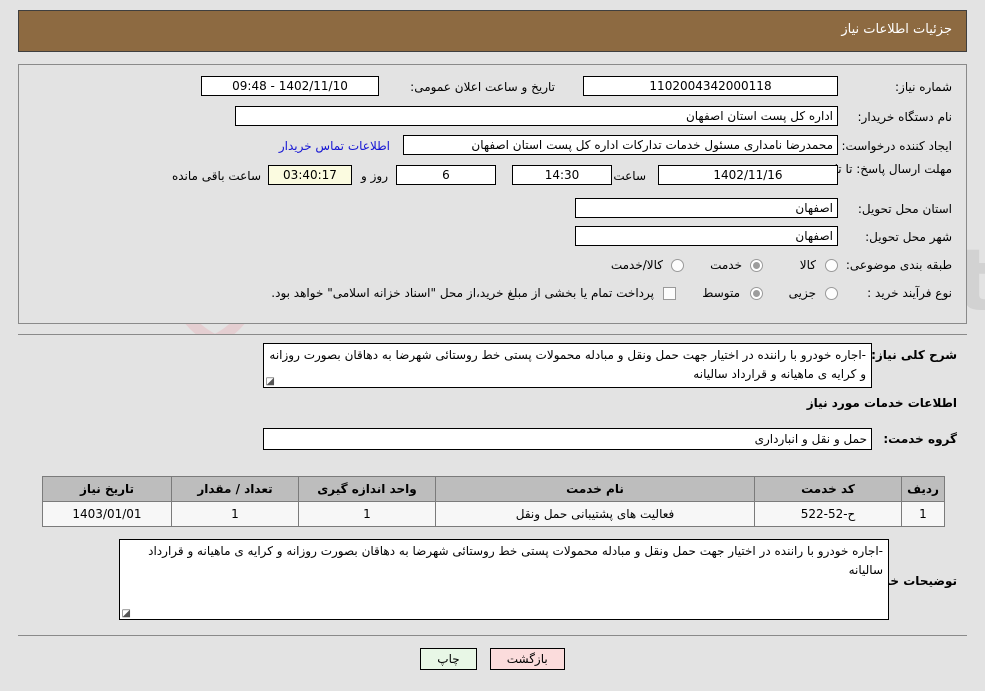 This screenshot has height=691, width=985. Describe the element at coordinates (629, 176) in the screenshot. I see `hour-label: ساعت` at that location.